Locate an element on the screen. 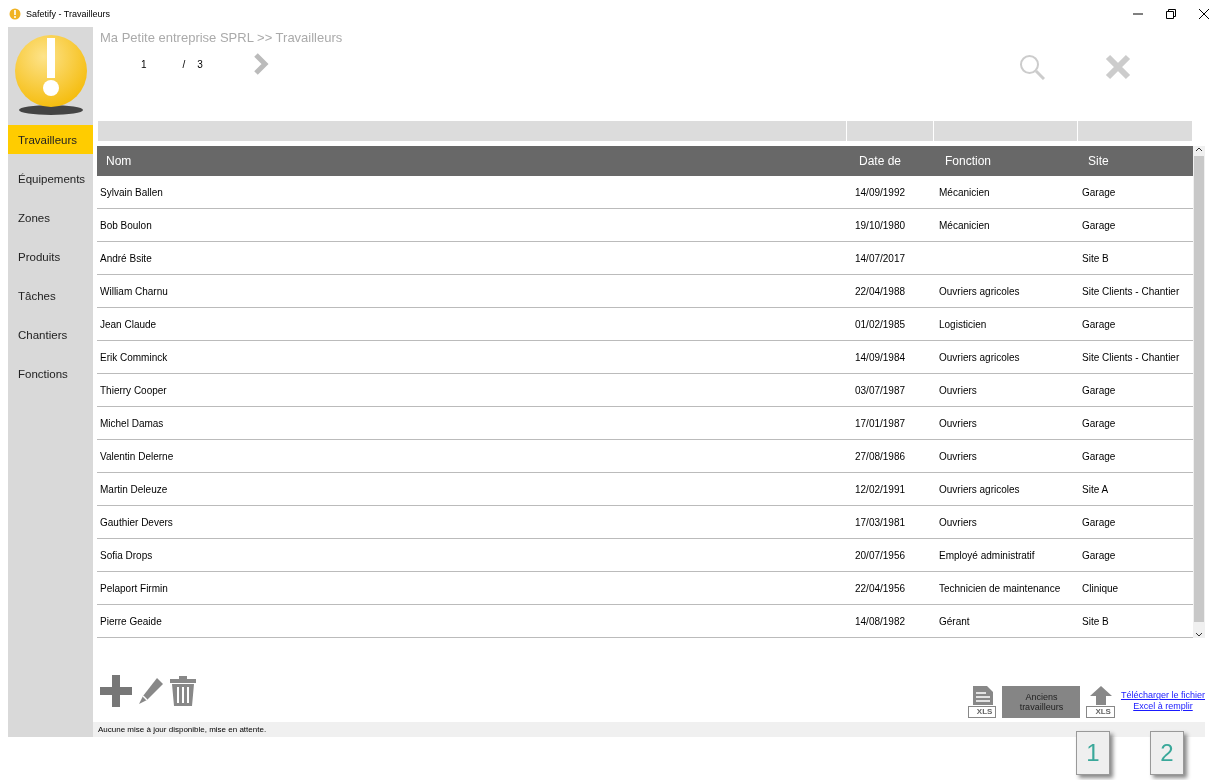 The height and width of the screenshot is (780, 1223). table-cell: Michel Damas is located at coordinates (132, 423).